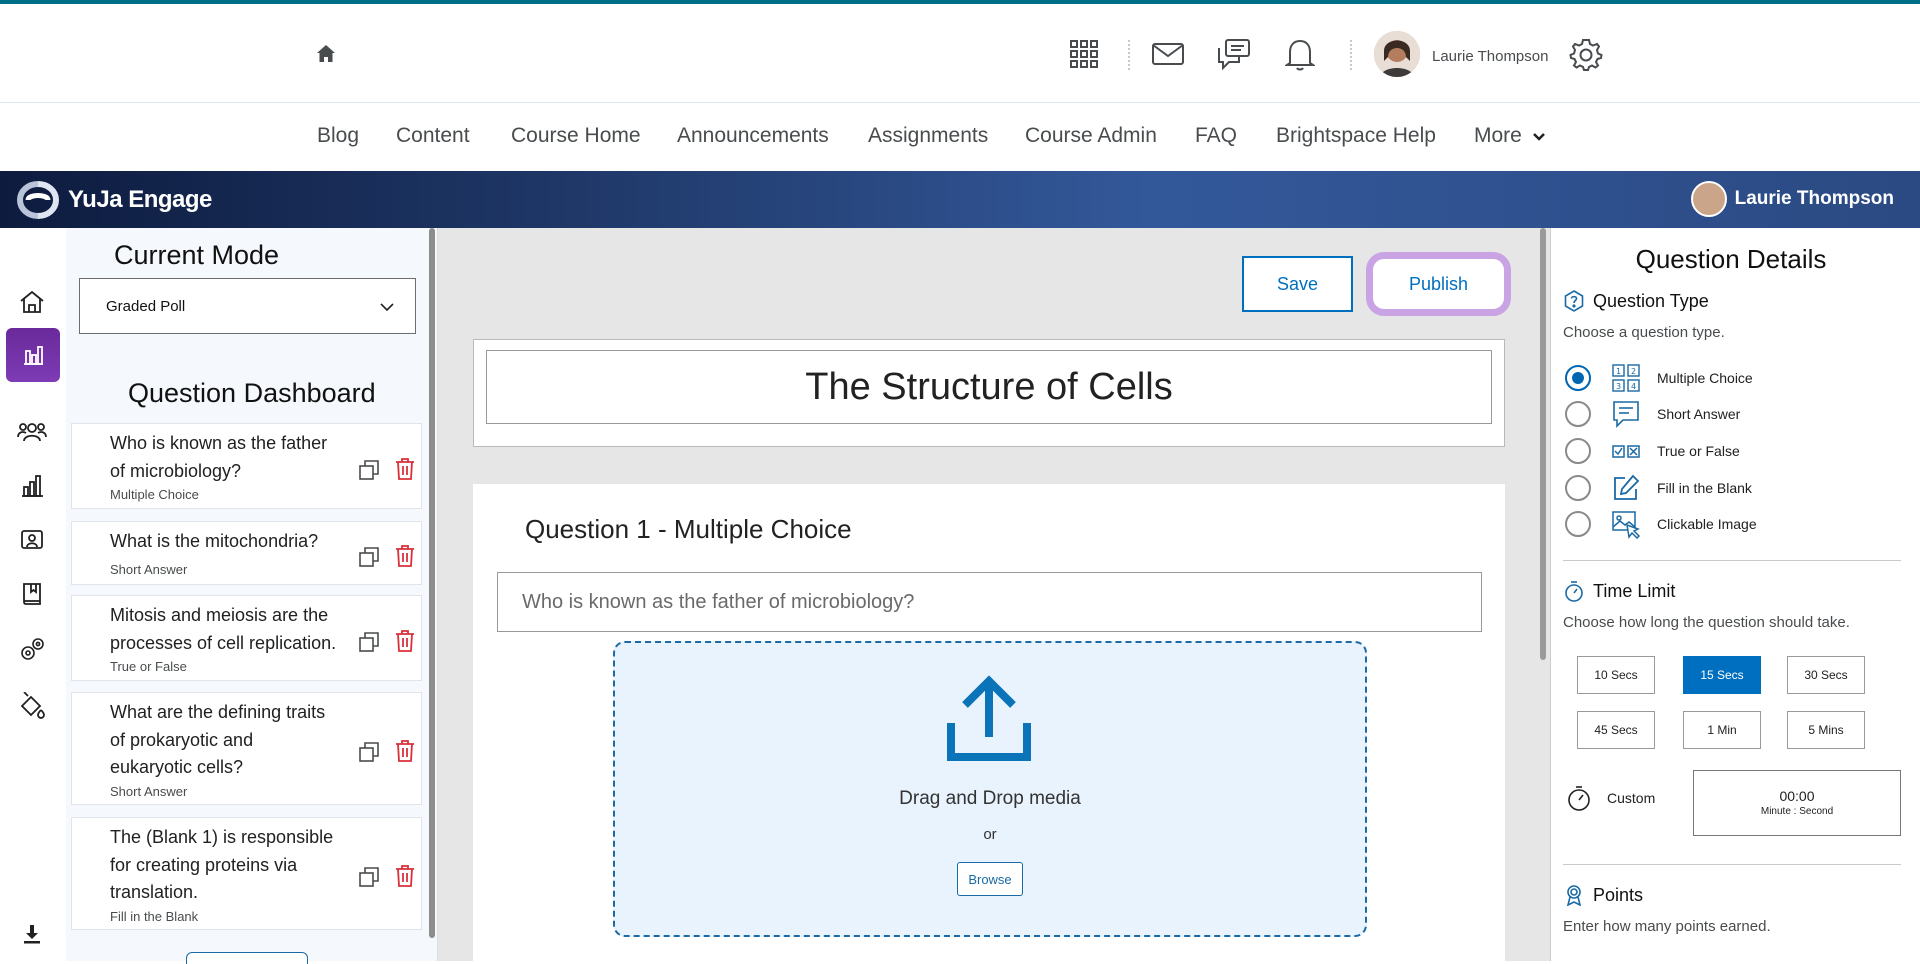  What do you see at coordinates (1216, 136) in the screenshot?
I see `nav-faq: FAQ` at bounding box center [1216, 136].